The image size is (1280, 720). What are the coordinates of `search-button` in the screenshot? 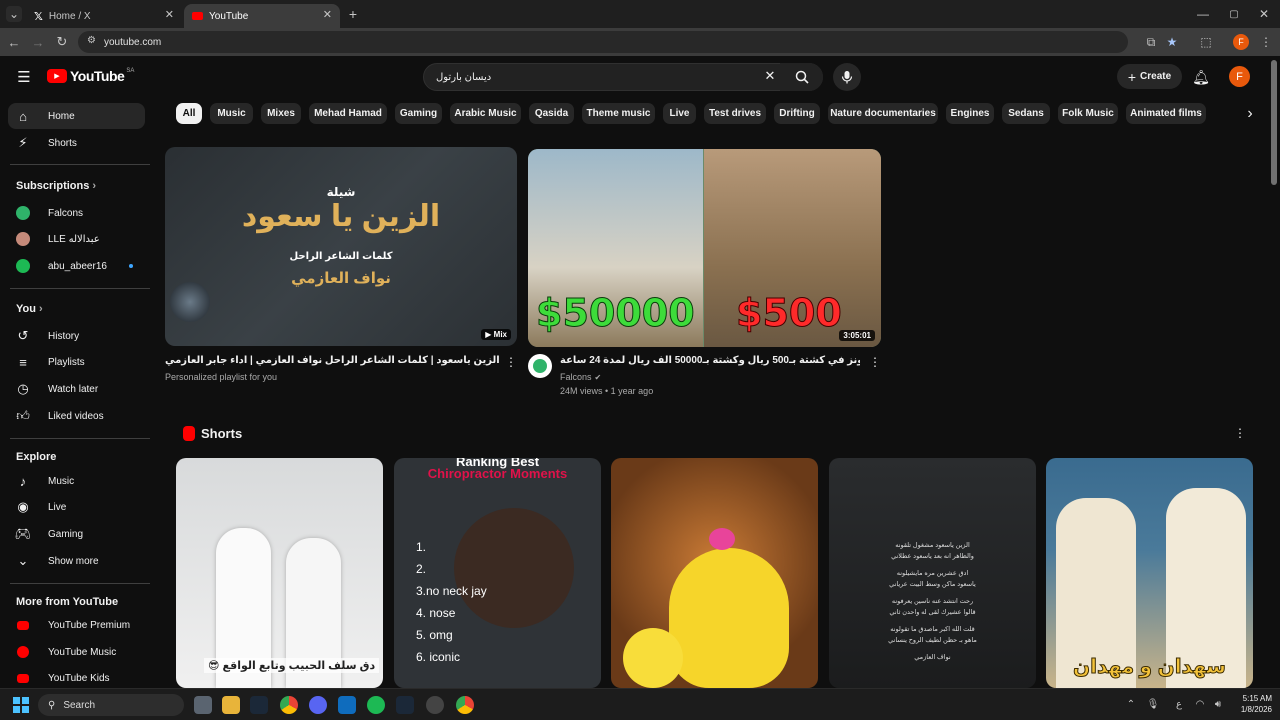 It's located at (801, 77).